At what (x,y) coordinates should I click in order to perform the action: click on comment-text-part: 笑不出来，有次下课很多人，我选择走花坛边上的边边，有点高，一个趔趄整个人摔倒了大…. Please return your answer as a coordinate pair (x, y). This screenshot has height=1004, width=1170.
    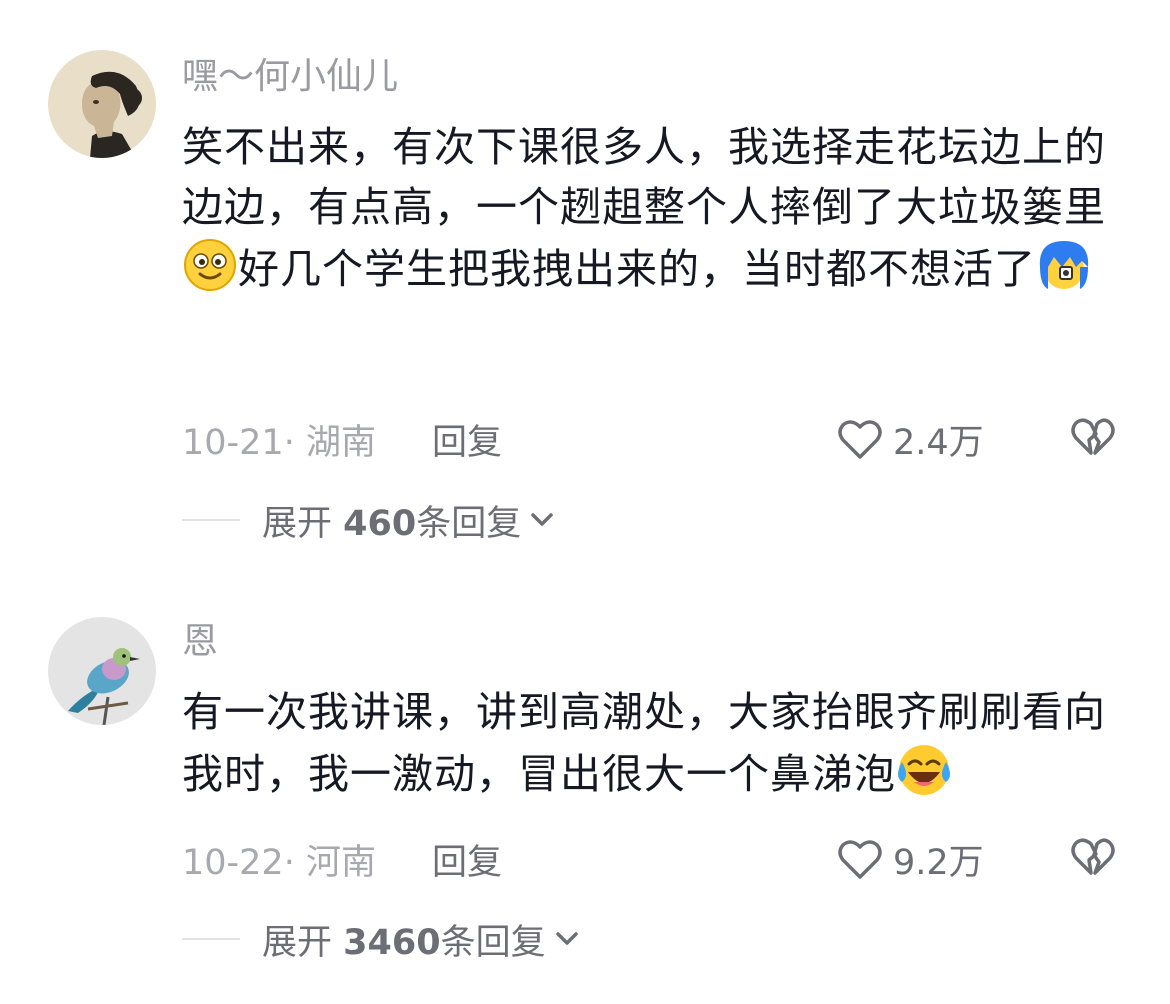
    Looking at the image, I should click on (644, 177).